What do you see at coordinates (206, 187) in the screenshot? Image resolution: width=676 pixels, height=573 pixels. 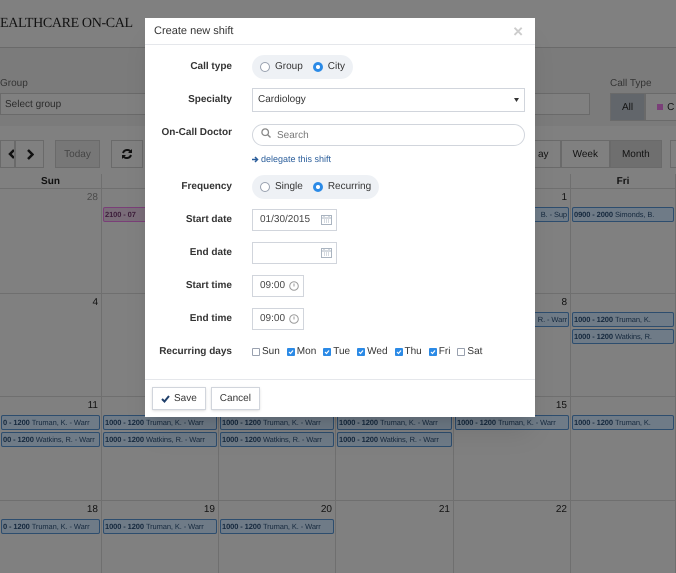 I see `field-label: Frequency` at bounding box center [206, 187].